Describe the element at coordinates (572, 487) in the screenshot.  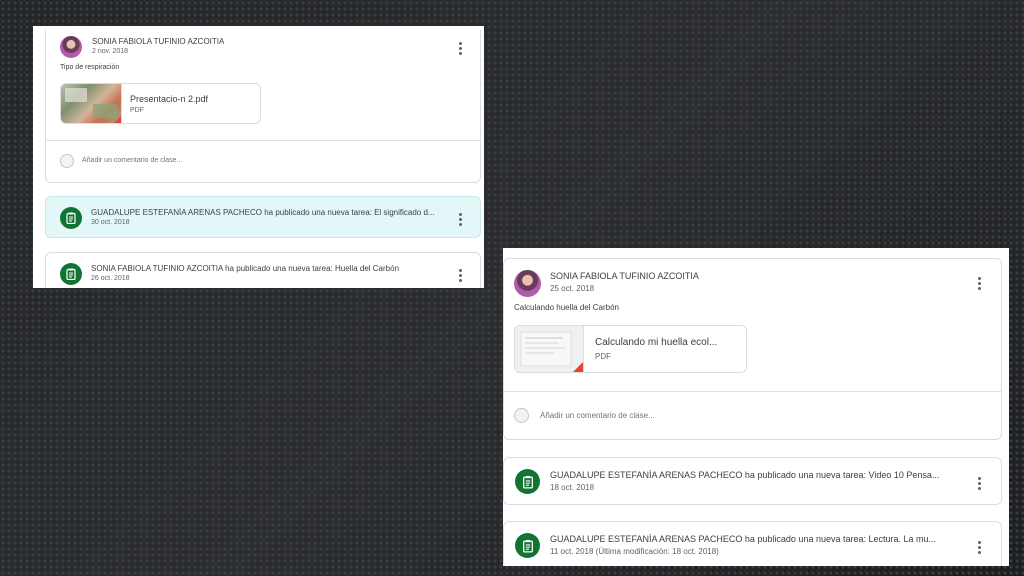
I see `task-date: 18 oct. 2018` at that location.